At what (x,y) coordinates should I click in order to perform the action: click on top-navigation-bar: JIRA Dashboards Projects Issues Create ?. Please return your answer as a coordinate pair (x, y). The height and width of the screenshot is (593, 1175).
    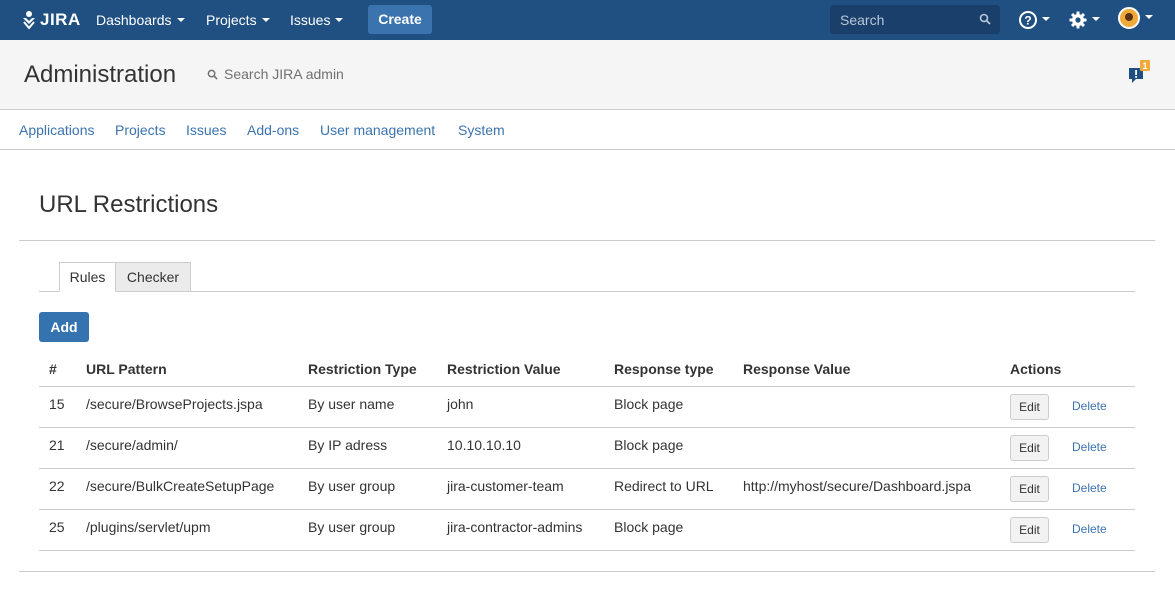
    Looking at the image, I should click on (587, 20).